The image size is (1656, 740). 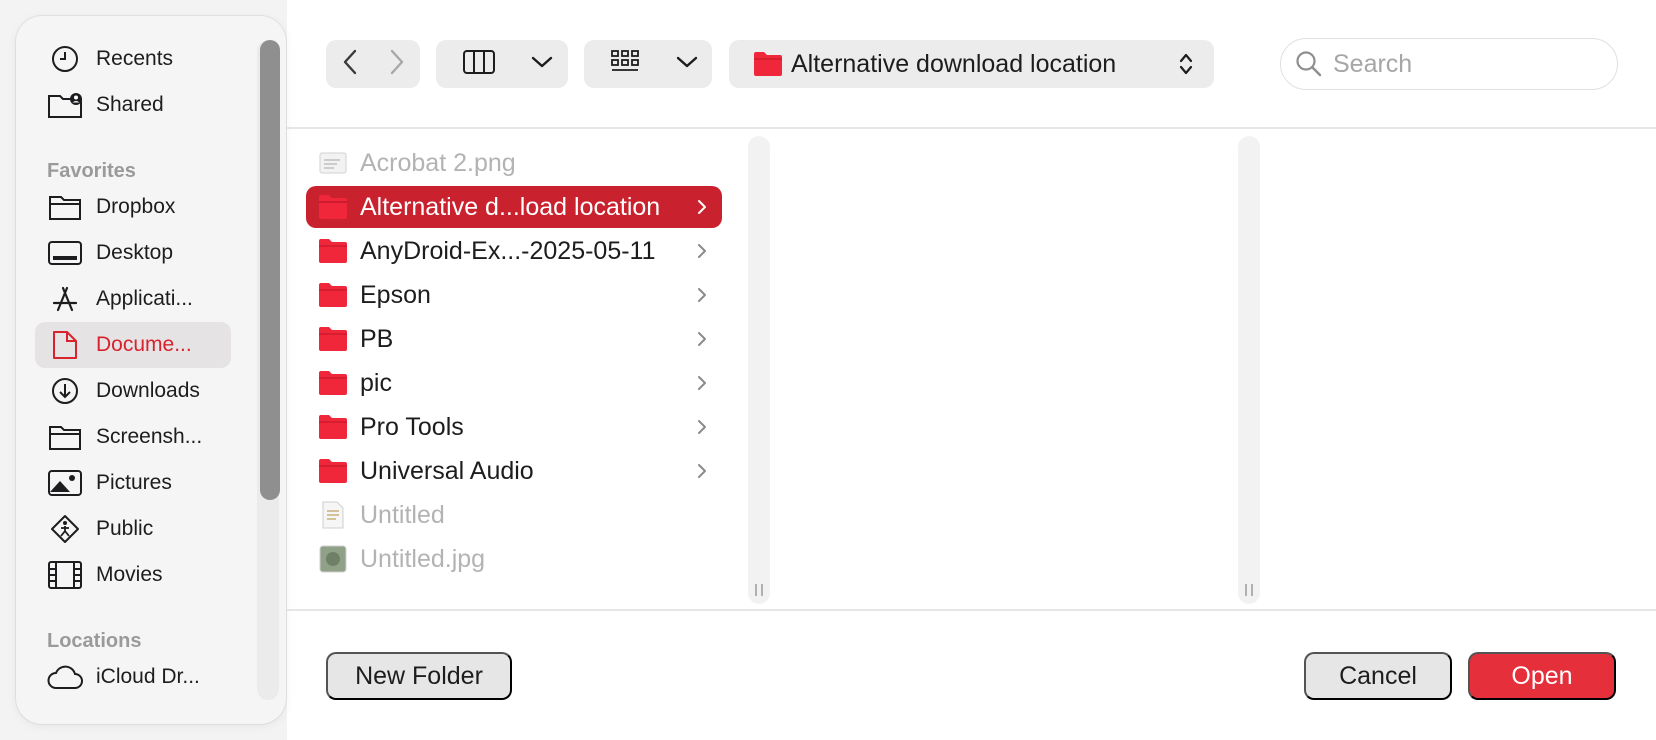 I want to click on forward-button, so click(x=396, y=64).